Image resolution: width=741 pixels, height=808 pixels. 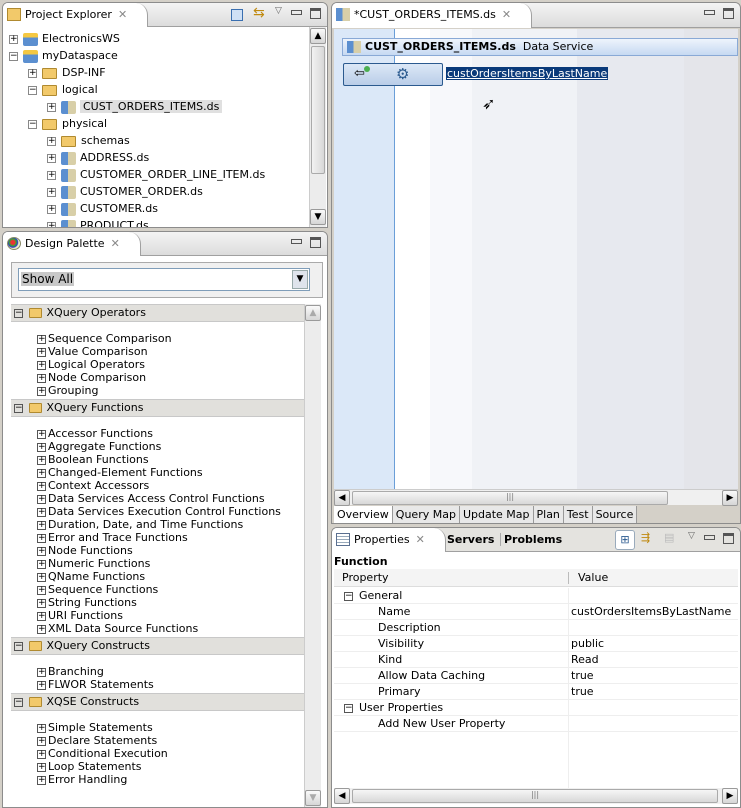 What do you see at coordinates (470, 539) in the screenshot?
I see `tab-servers: Servers` at bounding box center [470, 539].